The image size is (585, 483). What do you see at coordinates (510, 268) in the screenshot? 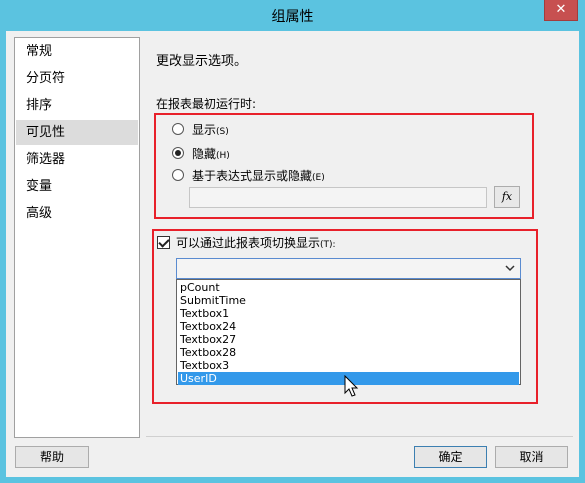
I see `chevron-down-icon` at bounding box center [510, 268].